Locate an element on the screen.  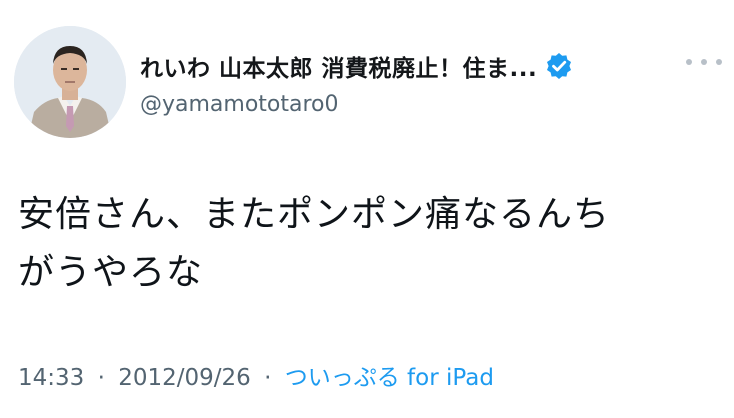
tweet-time: 14:33 is located at coordinates (51, 378).